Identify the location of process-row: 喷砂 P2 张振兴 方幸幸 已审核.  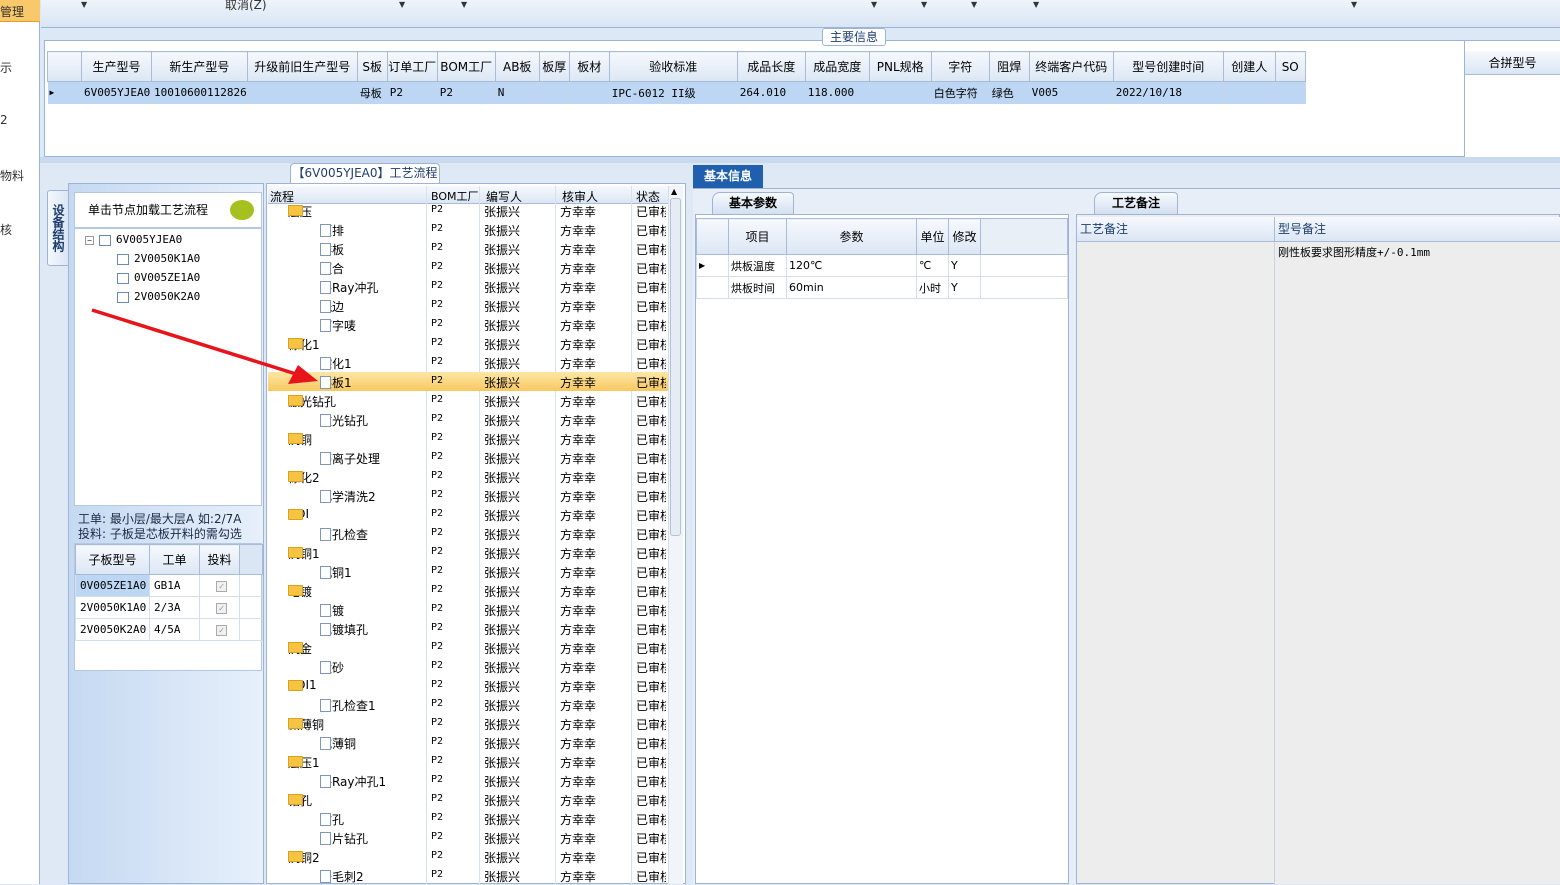
(468, 666).